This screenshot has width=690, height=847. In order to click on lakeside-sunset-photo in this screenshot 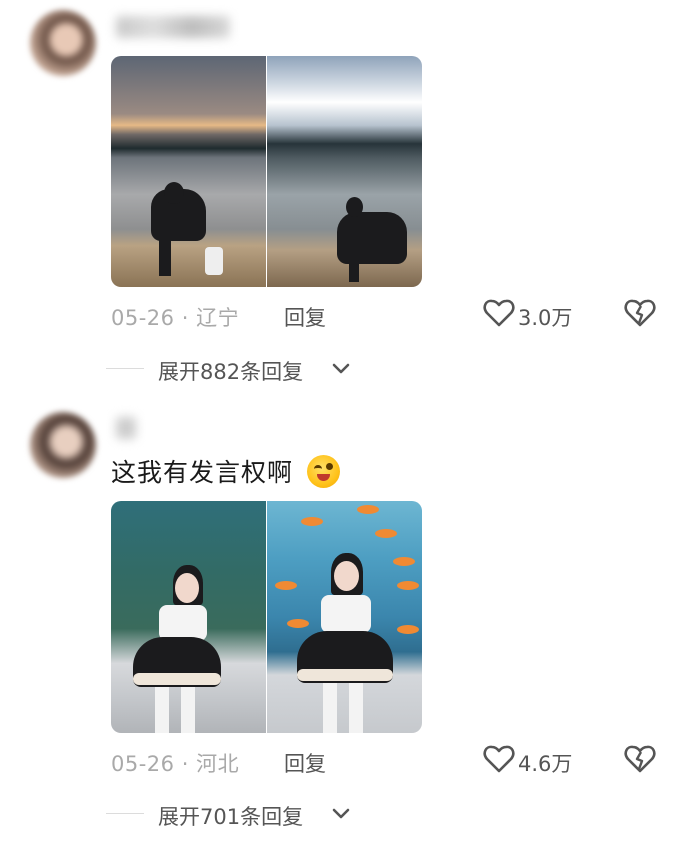, I will do `click(188, 171)`.